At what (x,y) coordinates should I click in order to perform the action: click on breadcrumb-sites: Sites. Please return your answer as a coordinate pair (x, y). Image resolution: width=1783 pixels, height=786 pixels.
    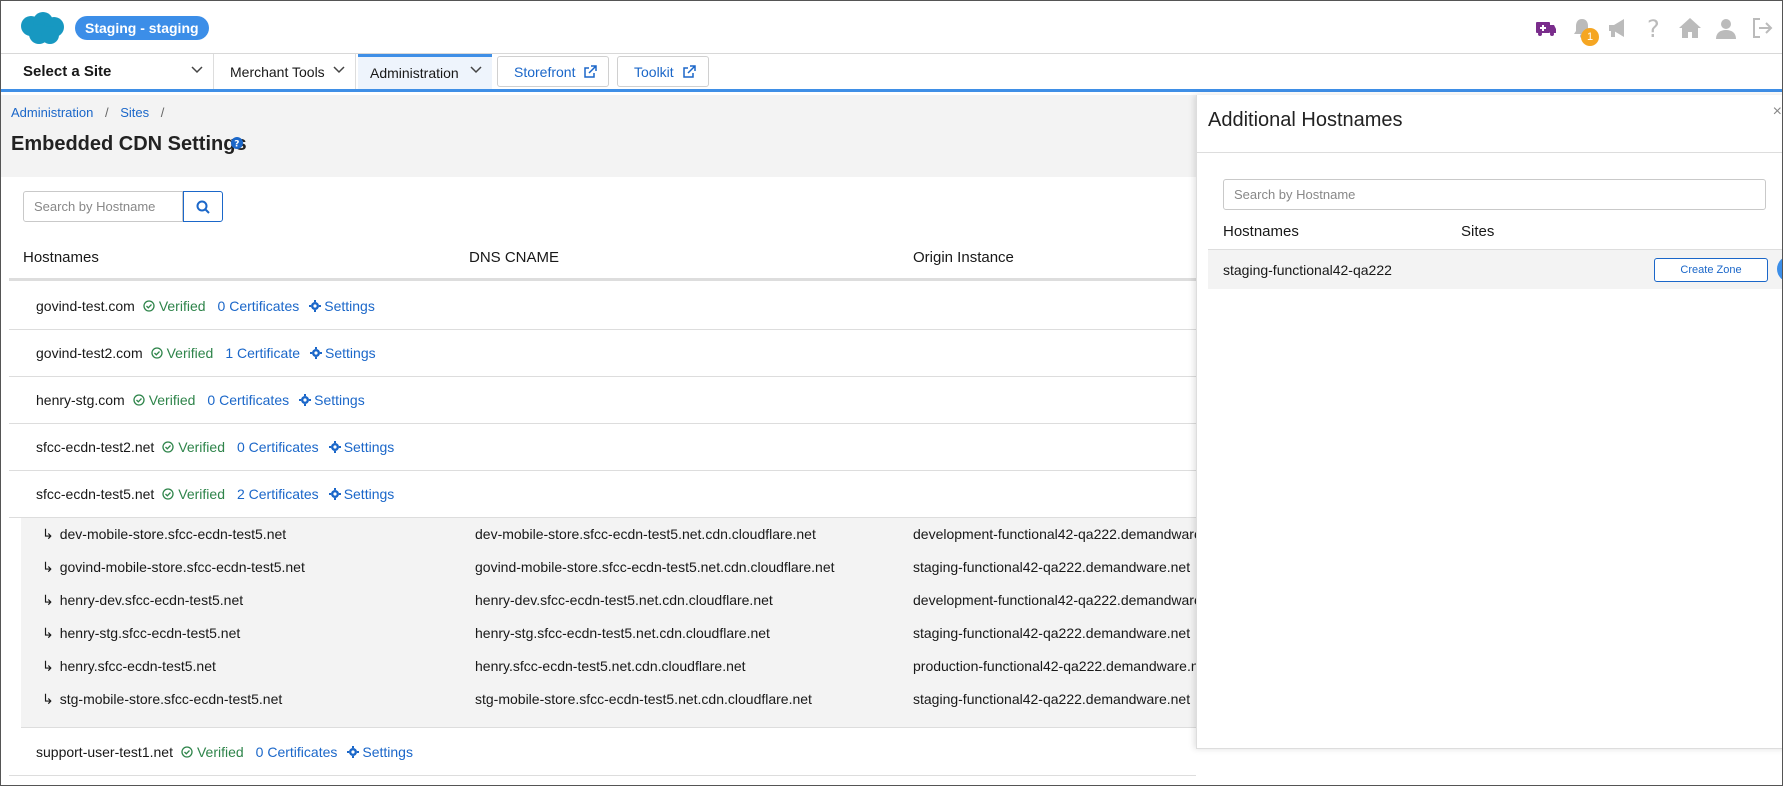
    Looking at the image, I should click on (134, 112).